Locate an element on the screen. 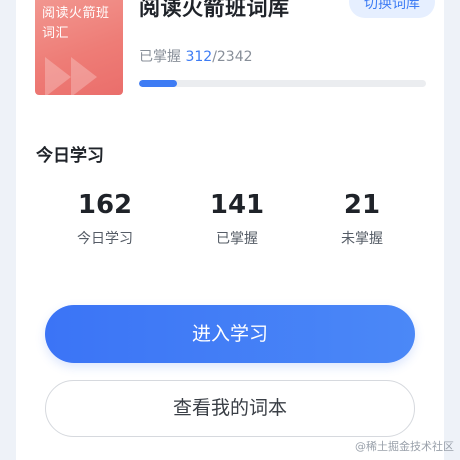 This screenshot has height=460, width=460. stat-unmastered: 21 未掌握 is located at coordinates (362, 218).